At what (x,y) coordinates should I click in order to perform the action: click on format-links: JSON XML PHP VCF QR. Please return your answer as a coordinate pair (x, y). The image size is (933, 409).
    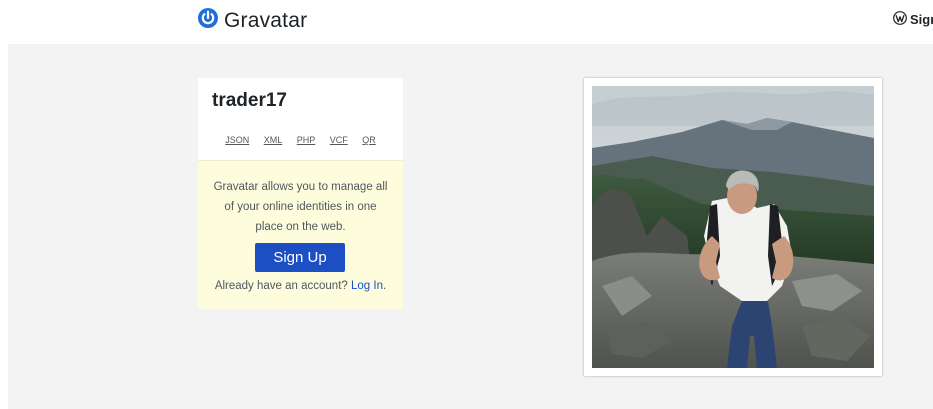
    Looking at the image, I should click on (300, 140).